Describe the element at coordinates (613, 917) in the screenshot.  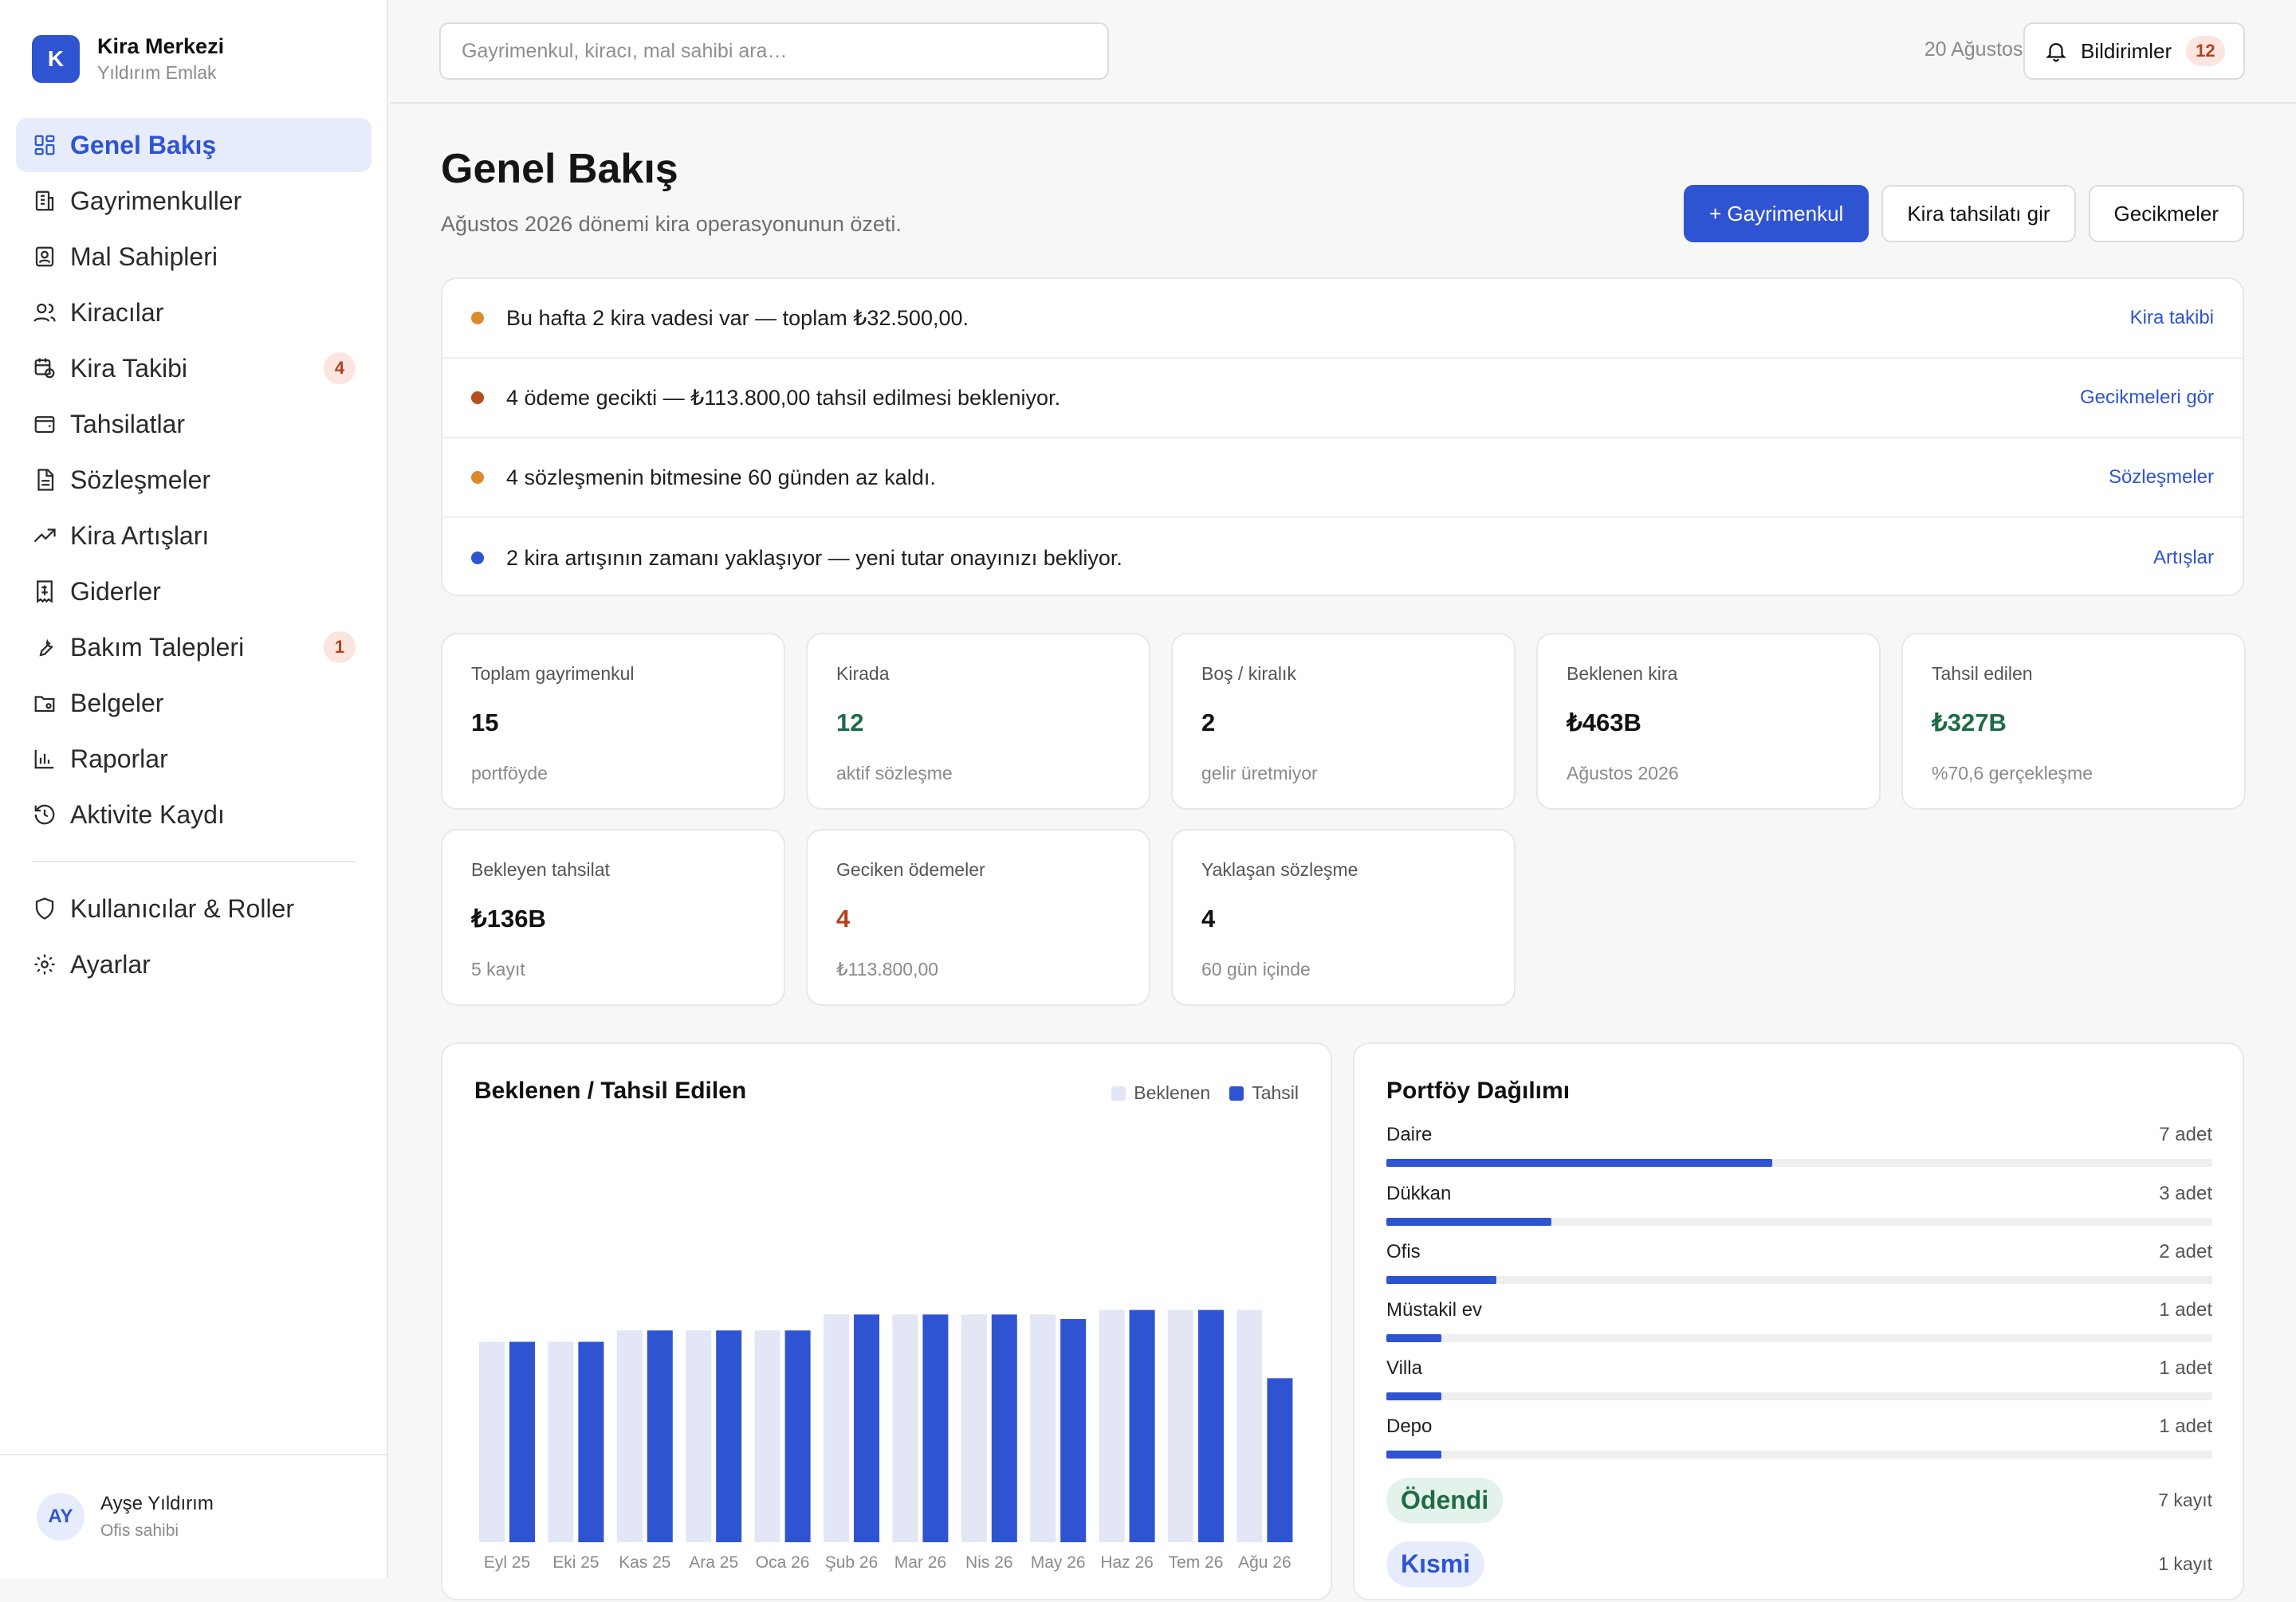
I see `kpi-card-pending-collection: Bekleyen tahsilat ₺136B 5 kayıt` at that location.